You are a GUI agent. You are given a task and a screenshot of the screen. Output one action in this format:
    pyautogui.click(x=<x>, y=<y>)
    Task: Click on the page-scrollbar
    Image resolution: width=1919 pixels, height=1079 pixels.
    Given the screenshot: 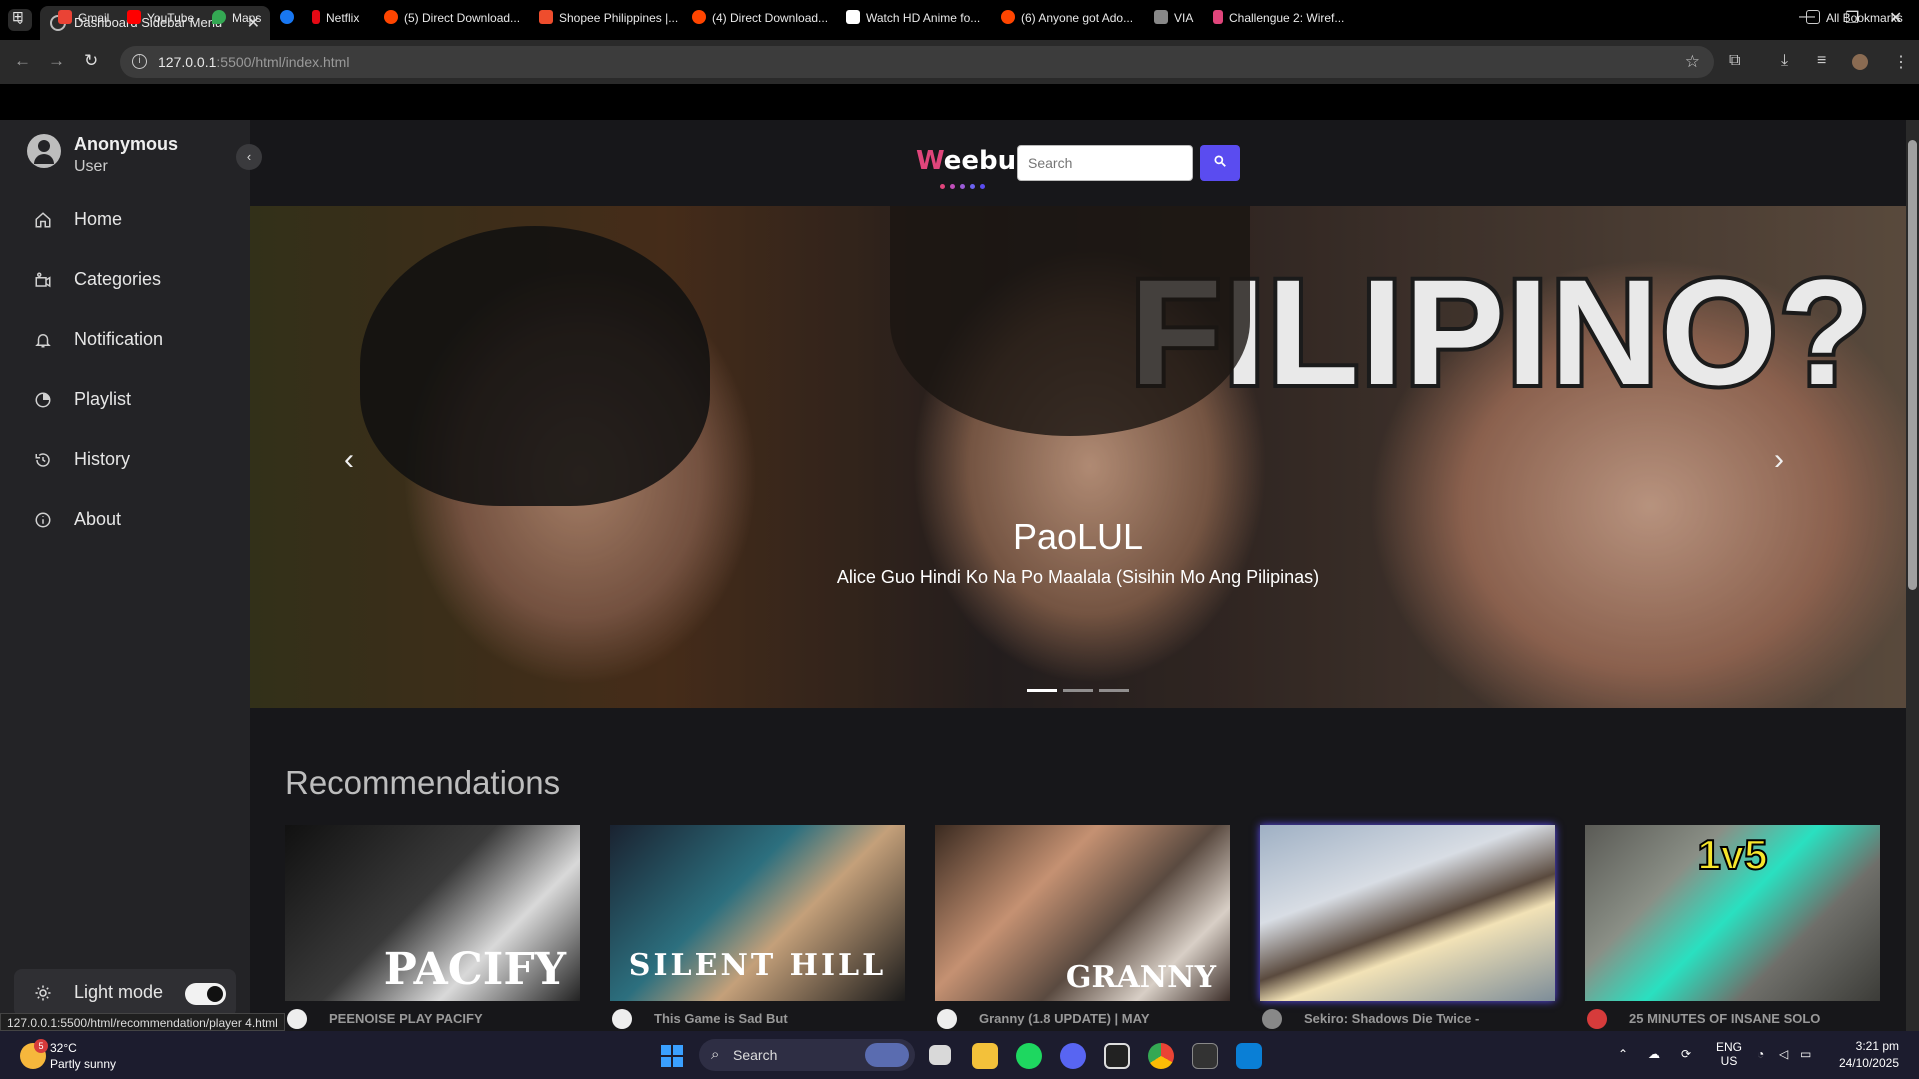 What is the action you would take?
    pyautogui.click(x=1912, y=575)
    